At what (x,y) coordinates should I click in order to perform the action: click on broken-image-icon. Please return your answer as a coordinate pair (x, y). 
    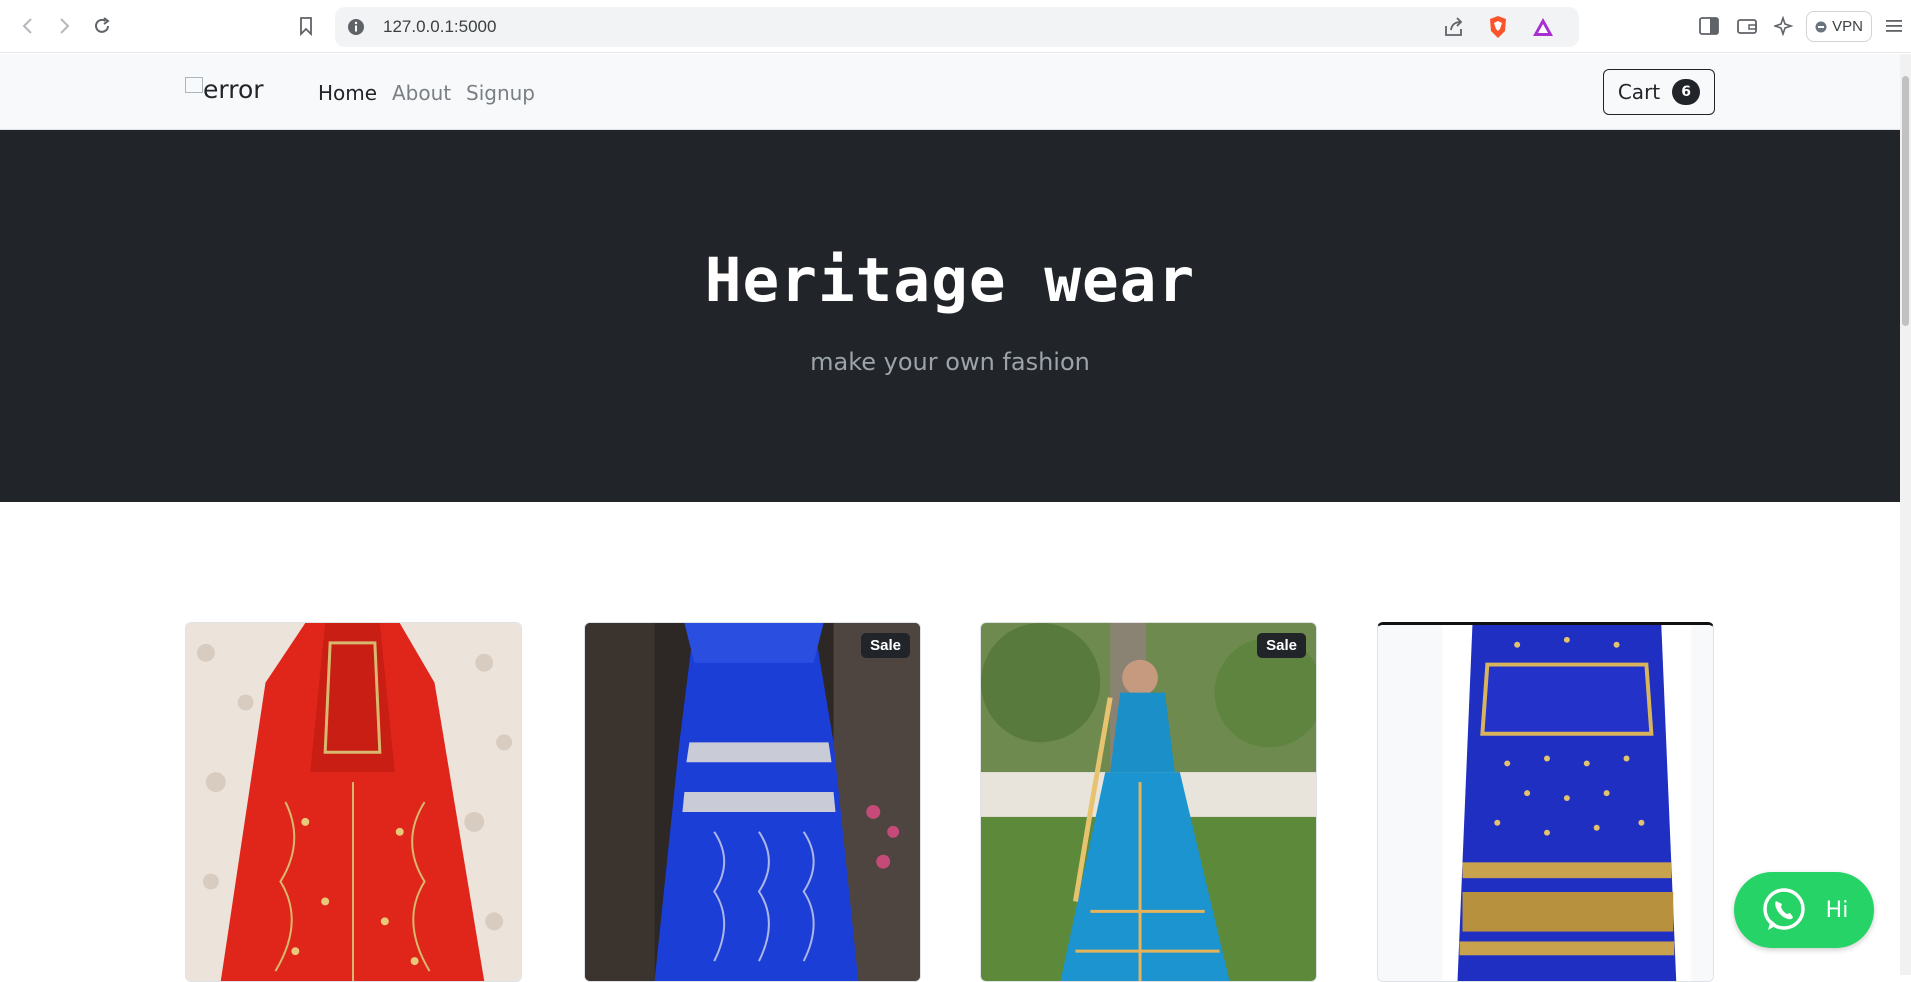
    Looking at the image, I should click on (194, 85).